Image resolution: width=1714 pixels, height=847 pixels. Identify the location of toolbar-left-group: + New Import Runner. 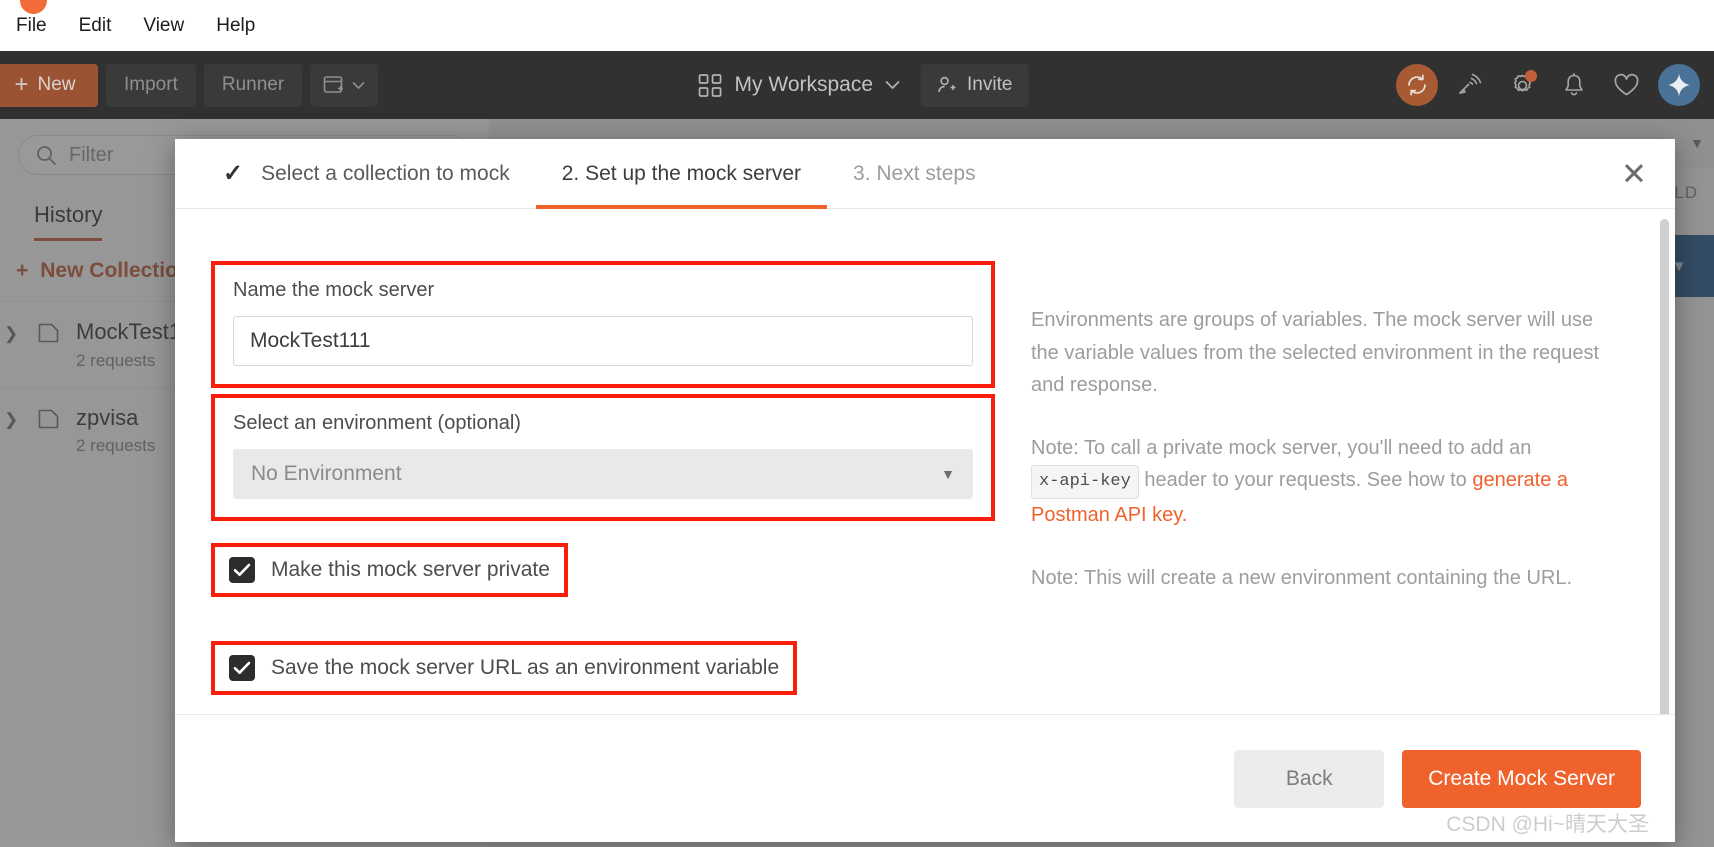
(189, 85).